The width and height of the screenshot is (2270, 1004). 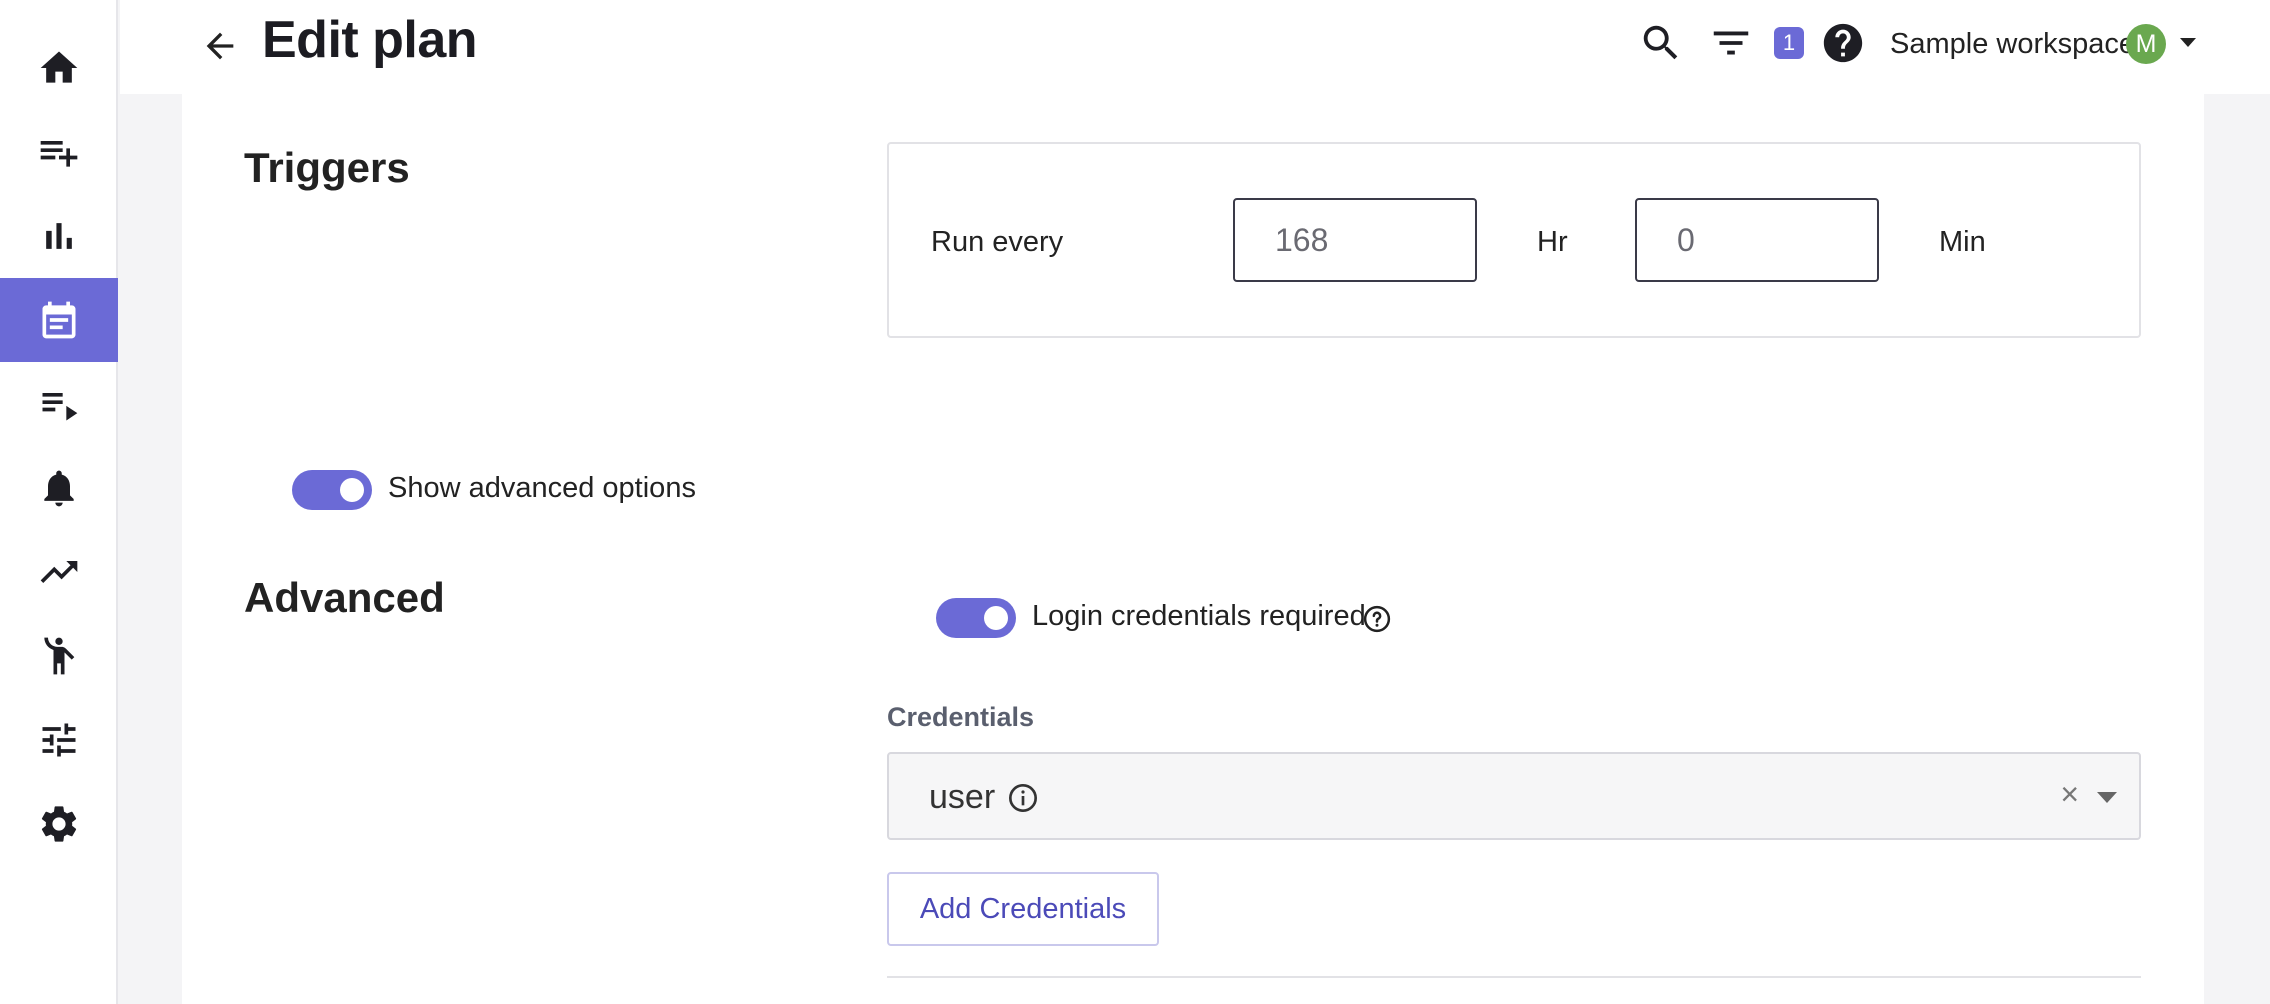 I want to click on tune-icon, so click(x=59, y=740).